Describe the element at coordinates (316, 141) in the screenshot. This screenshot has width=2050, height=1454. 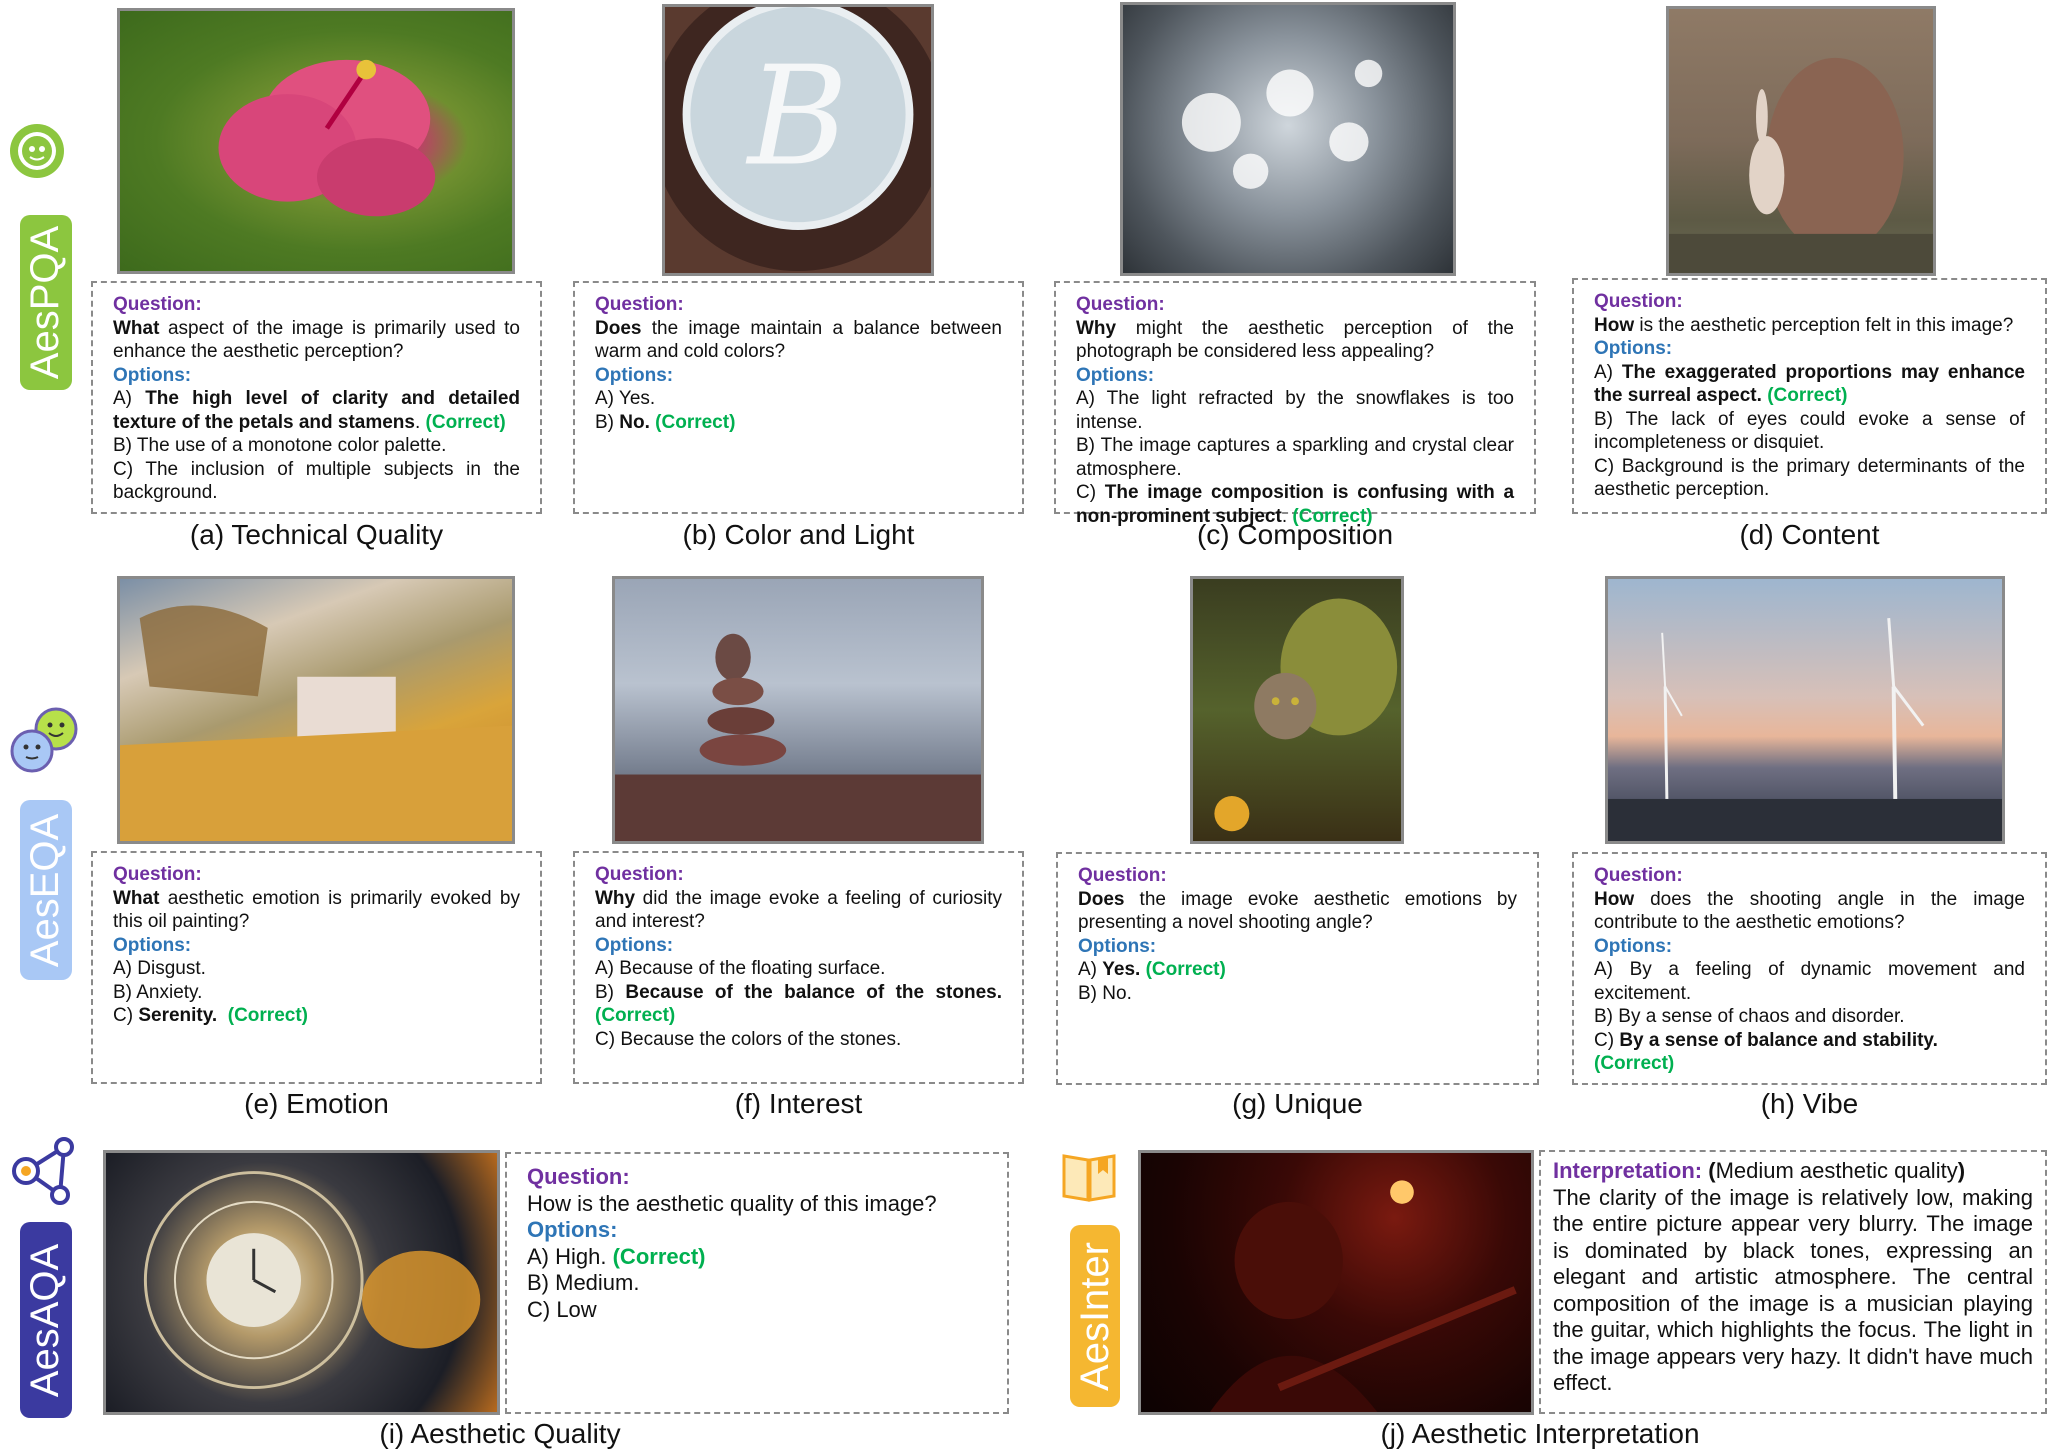
I see `flower-photo` at that location.